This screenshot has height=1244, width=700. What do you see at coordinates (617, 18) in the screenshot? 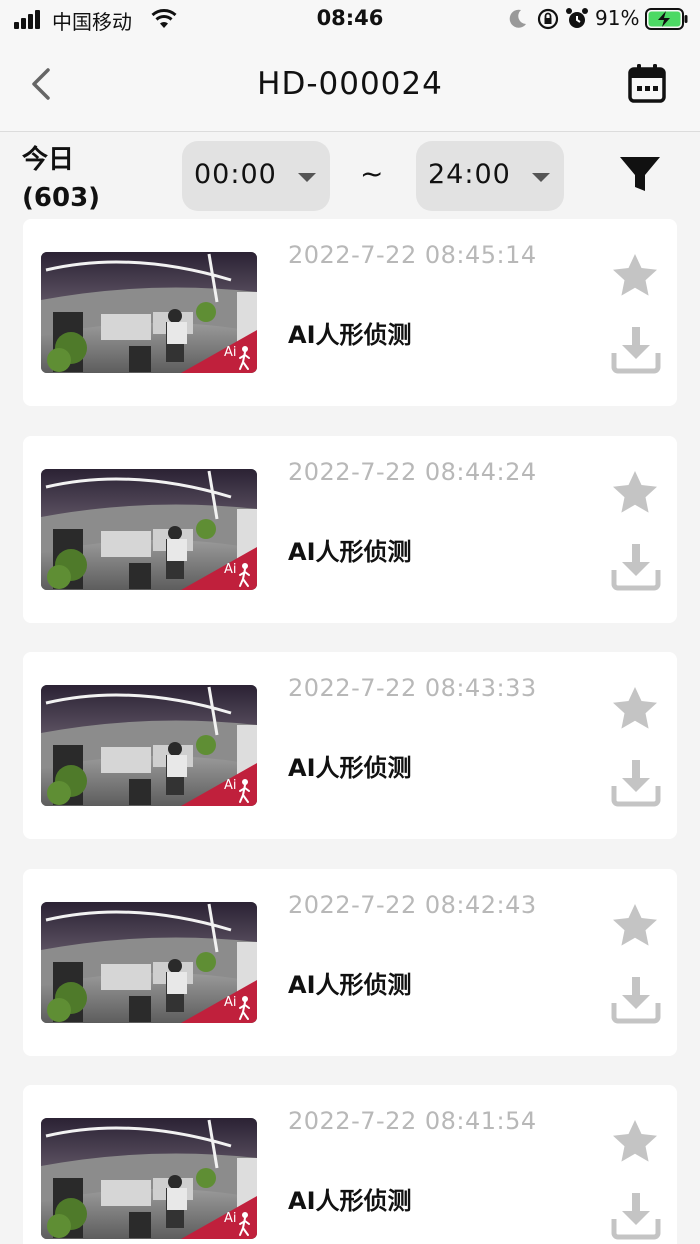
I see `battery-percent: 91%` at bounding box center [617, 18].